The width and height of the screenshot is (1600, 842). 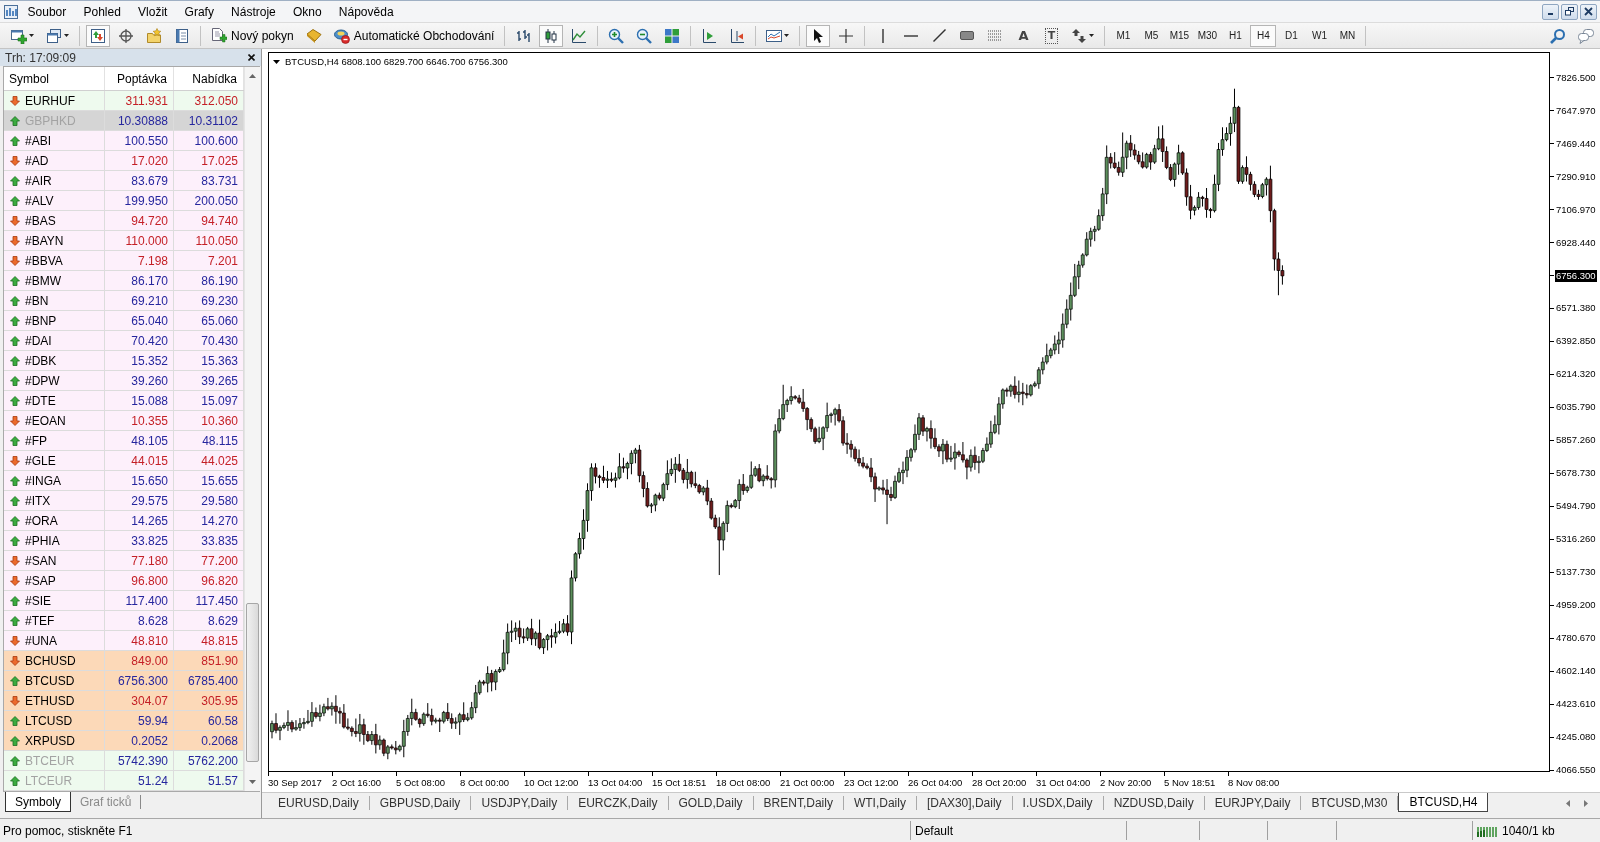 What do you see at coordinates (276, 61) in the screenshot?
I see `down-triangle-icon` at bounding box center [276, 61].